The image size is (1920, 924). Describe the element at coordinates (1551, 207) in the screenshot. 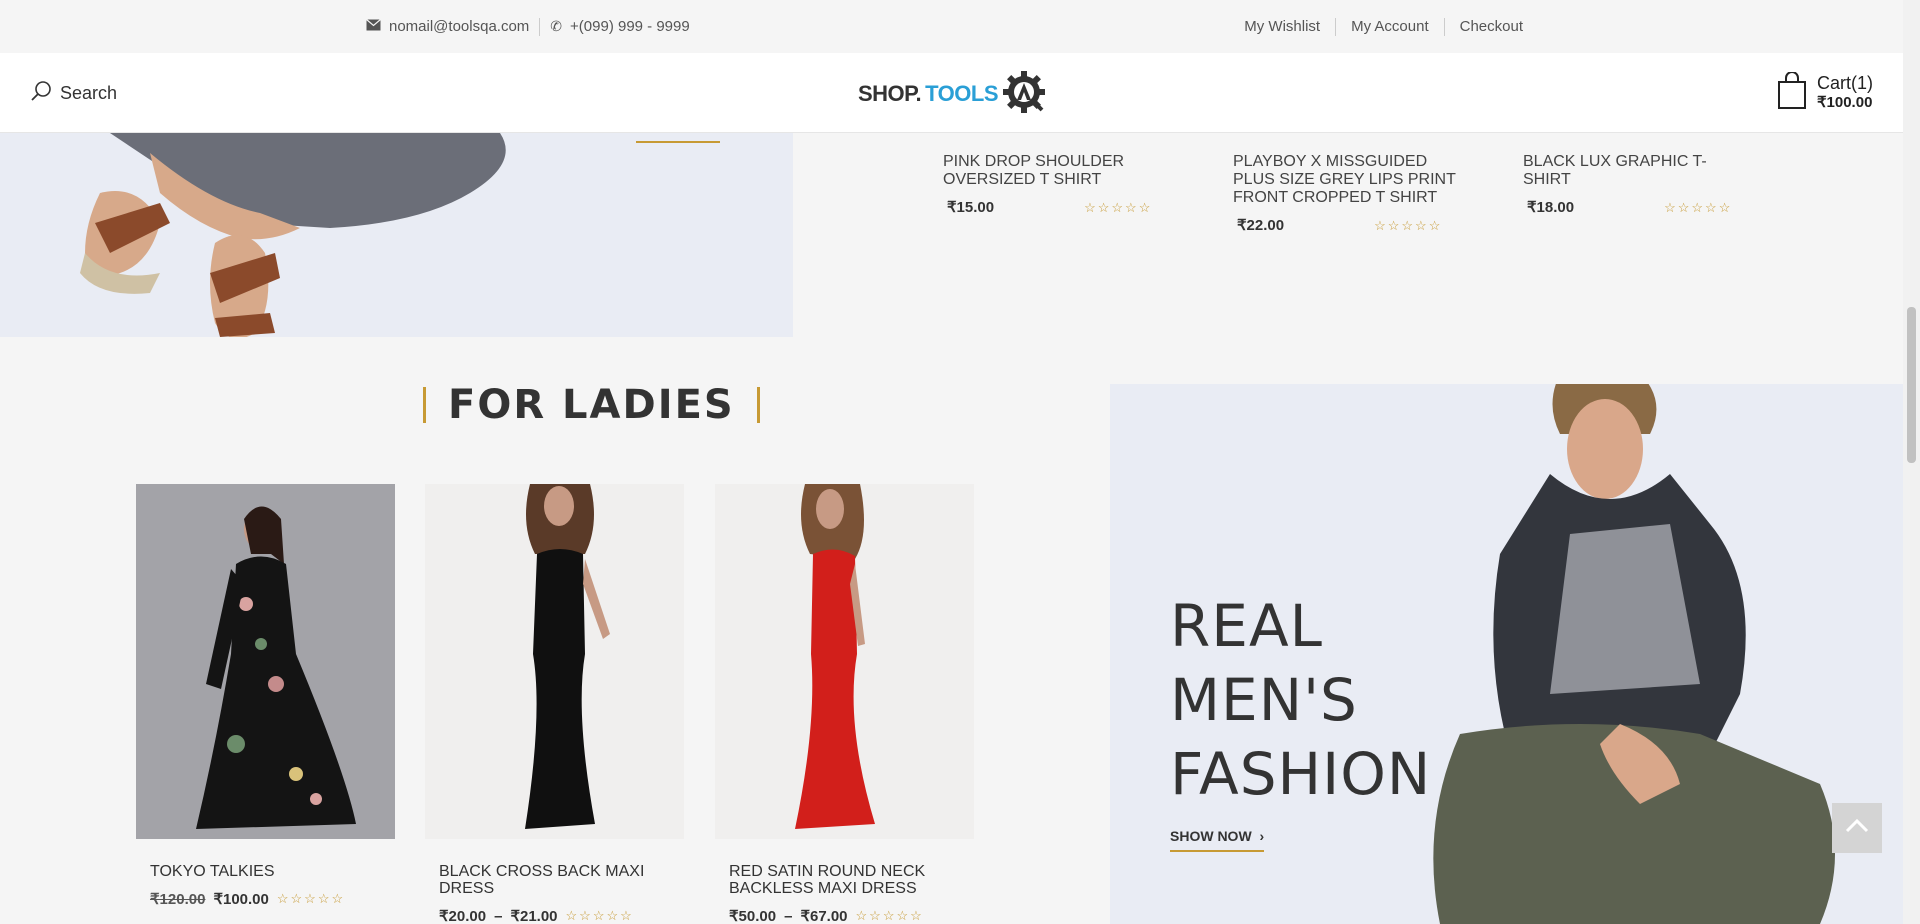

I see `product-price: ₹18.00` at that location.